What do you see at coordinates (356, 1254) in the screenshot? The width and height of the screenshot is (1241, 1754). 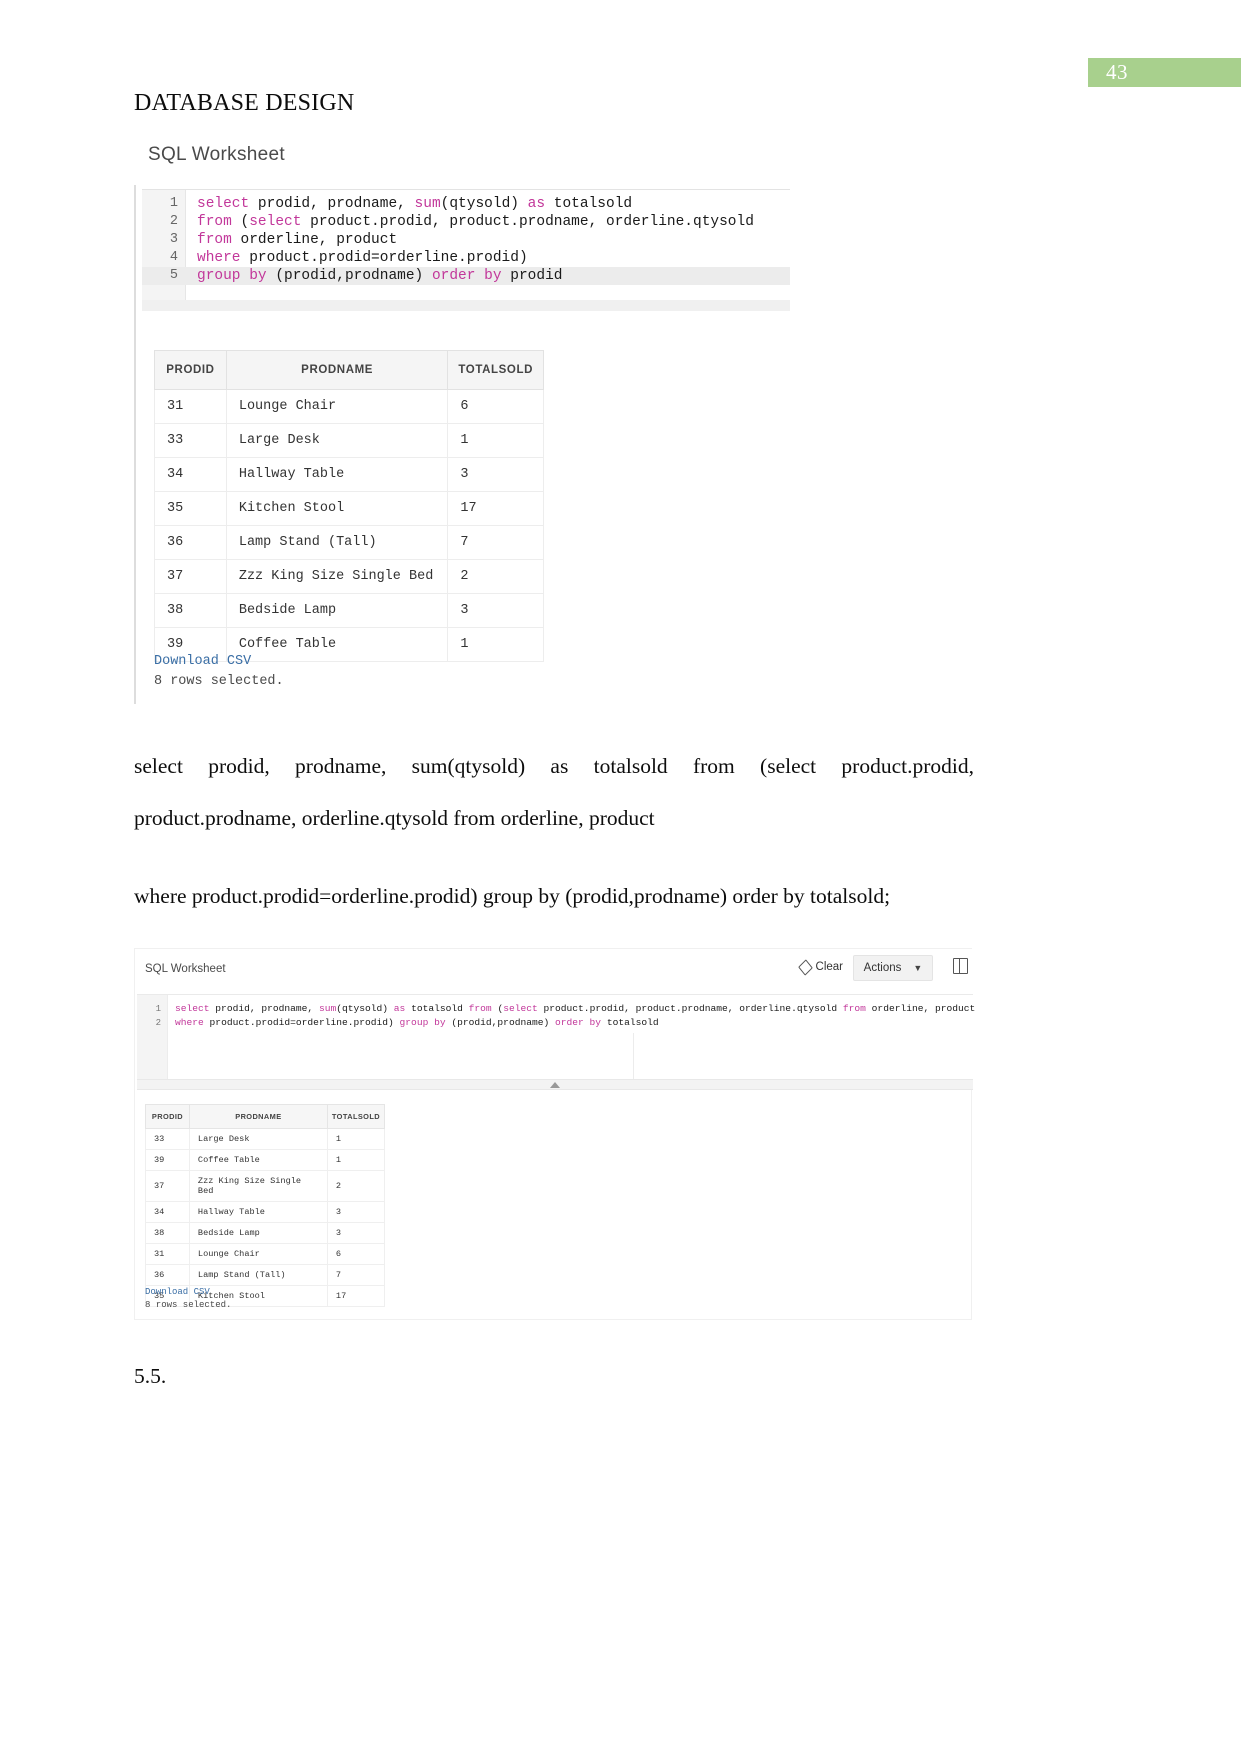 I see `table-cell: 6` at bounding box center [356, 1254].